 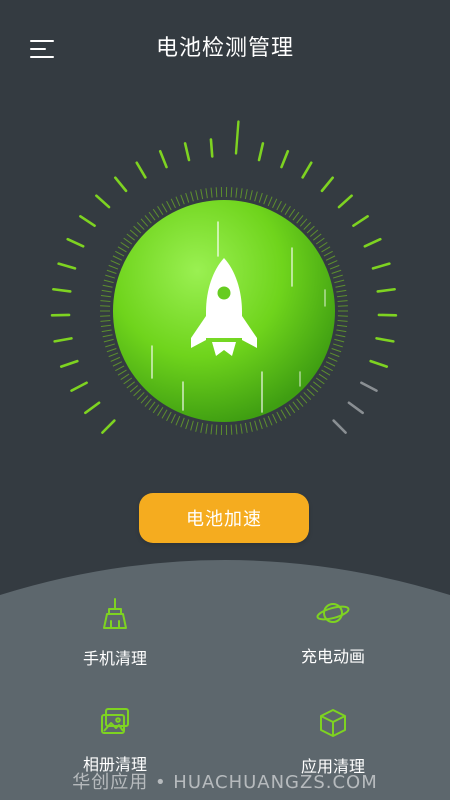 I want to click on top-bar: 电池检测管理, so click(x=225, y=46).